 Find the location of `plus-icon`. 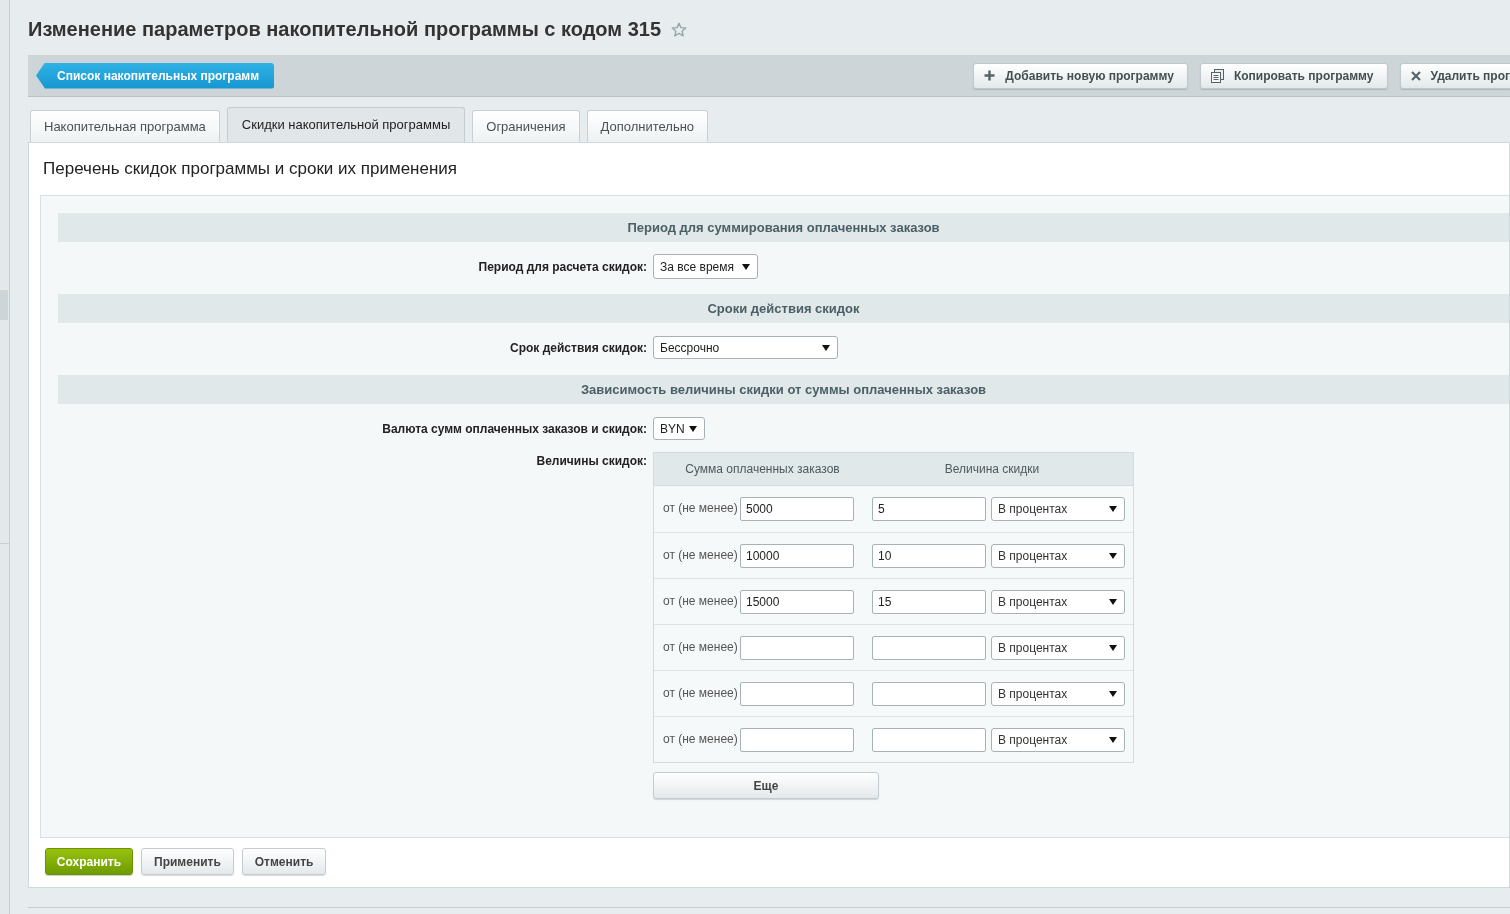

plus-icon is located at coordinates (990, 75).